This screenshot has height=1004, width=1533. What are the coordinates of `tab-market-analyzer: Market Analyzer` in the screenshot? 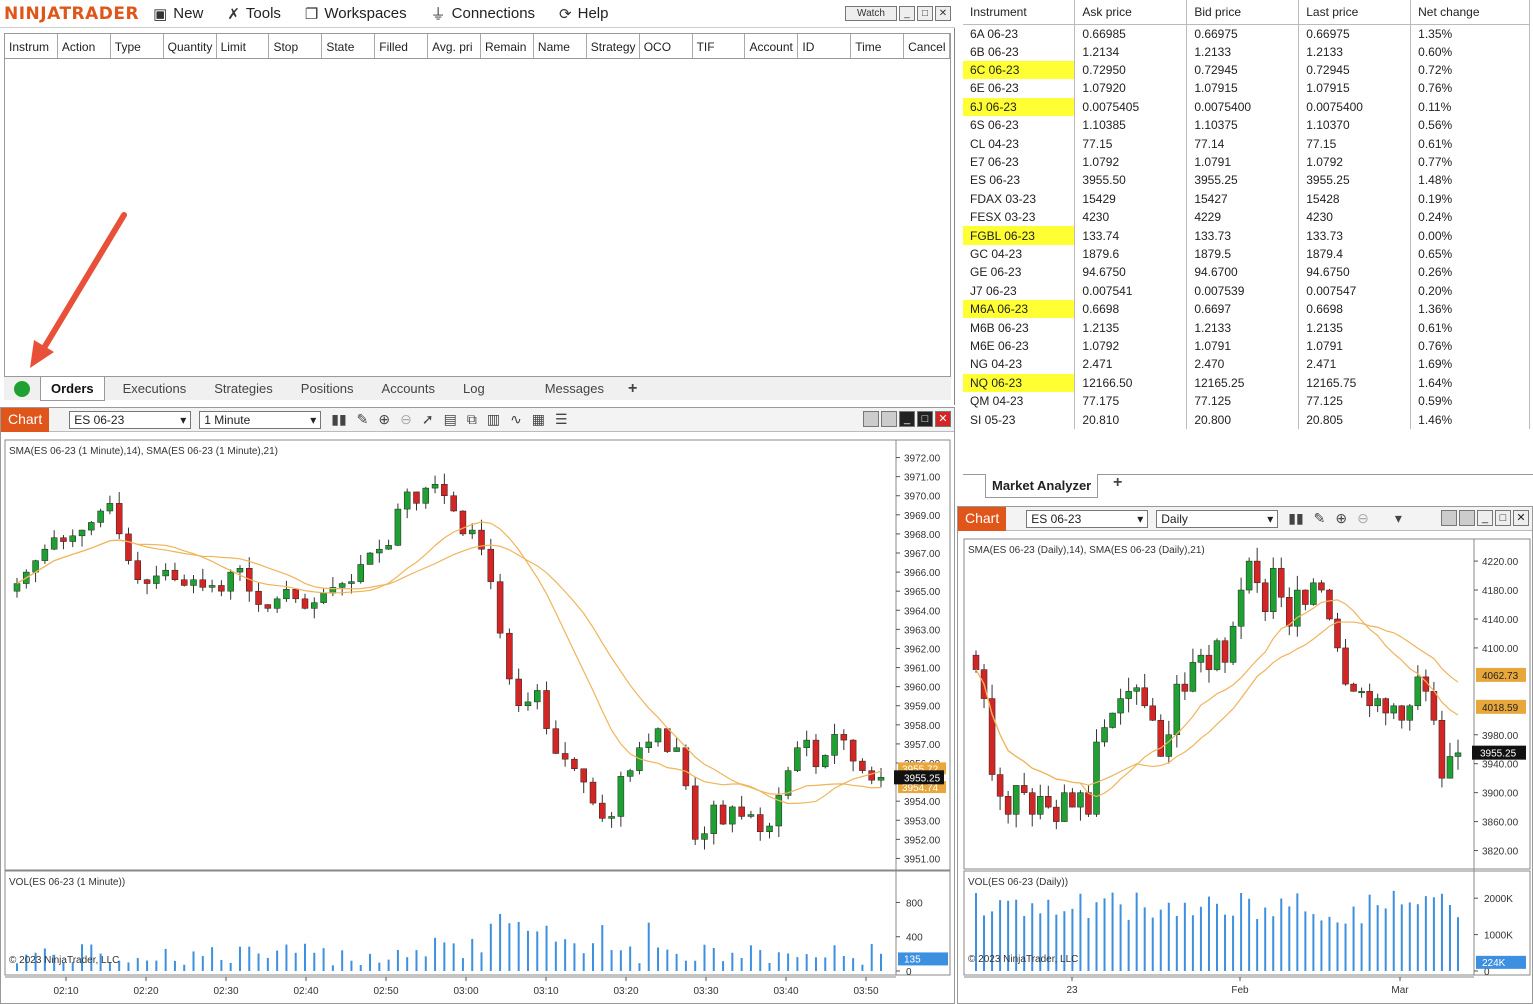 It's located at (1042, 486).